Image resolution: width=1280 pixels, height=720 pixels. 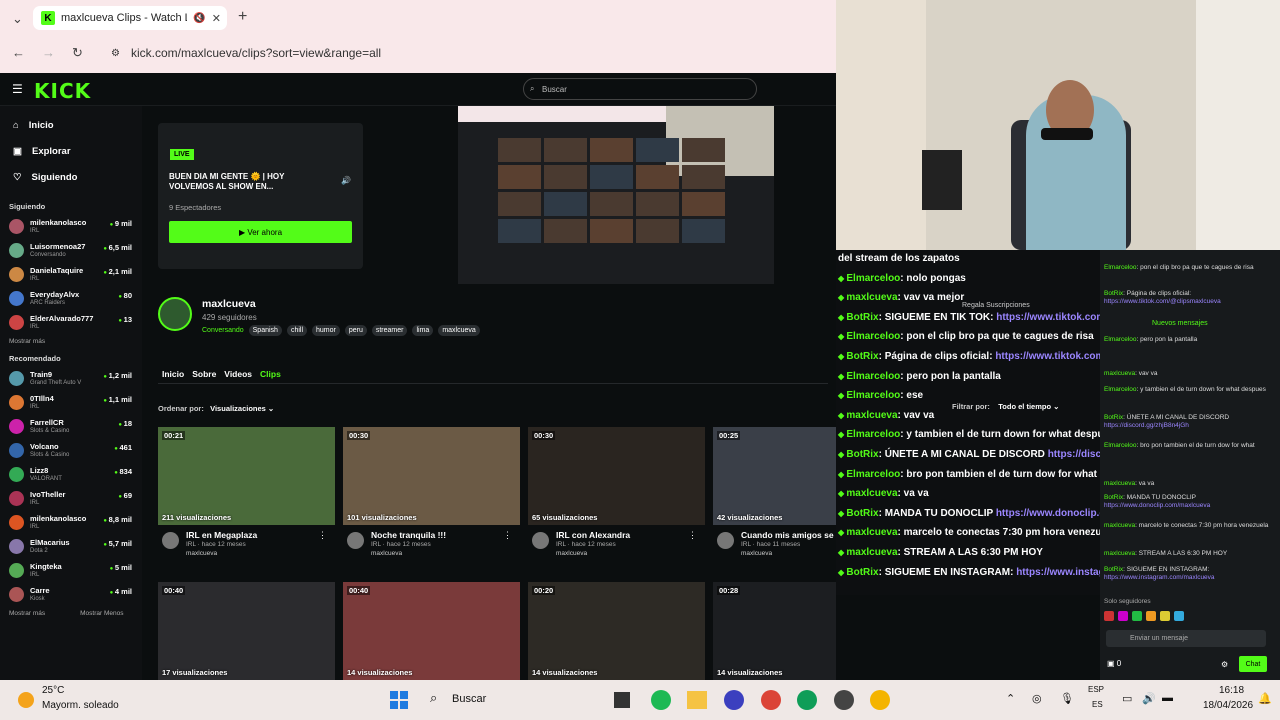 What do you see at coordinates (1067, 698) in the screenshot?
I see `microphone-icon: 🎙` at bounding box center [1067, 698].